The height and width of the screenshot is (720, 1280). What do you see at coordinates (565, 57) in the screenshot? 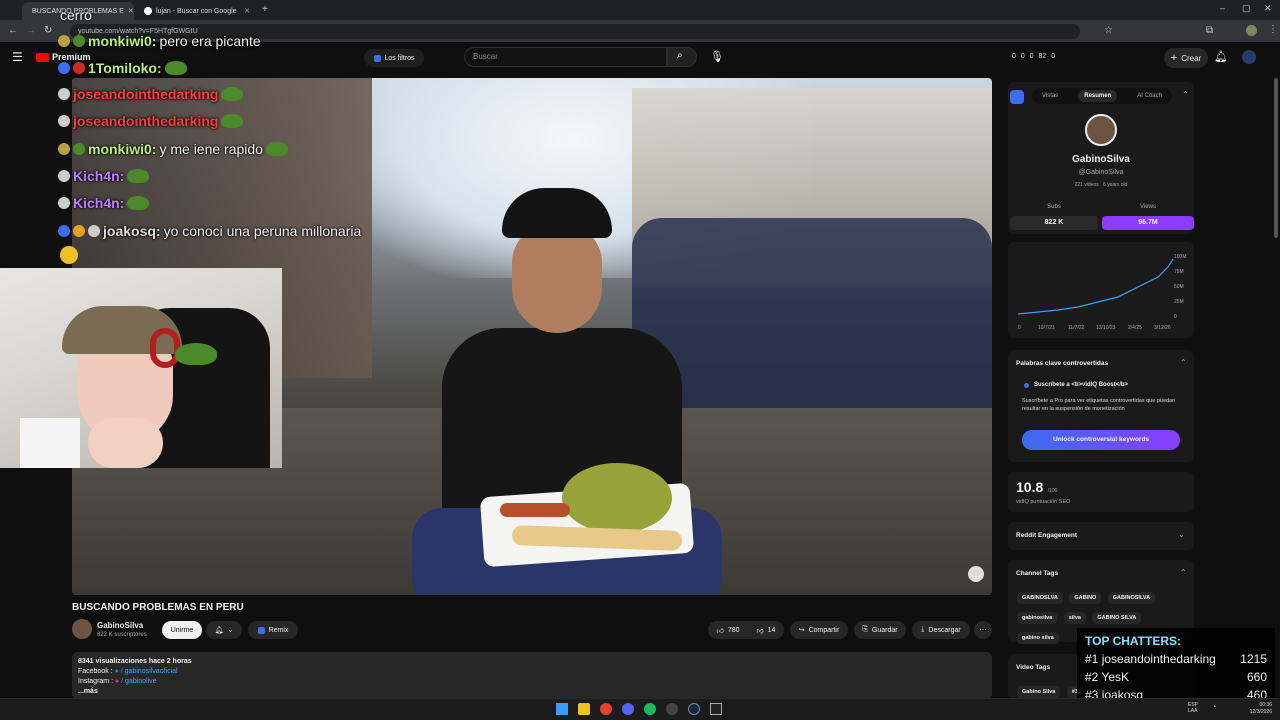
I see `search-input: Buscar` at bounding box center [565, 57].